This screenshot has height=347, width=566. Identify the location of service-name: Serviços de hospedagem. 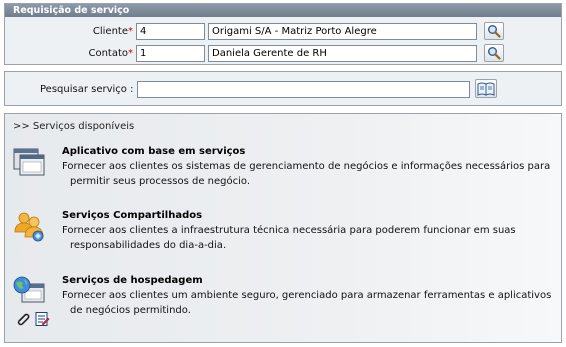
(132, 280).